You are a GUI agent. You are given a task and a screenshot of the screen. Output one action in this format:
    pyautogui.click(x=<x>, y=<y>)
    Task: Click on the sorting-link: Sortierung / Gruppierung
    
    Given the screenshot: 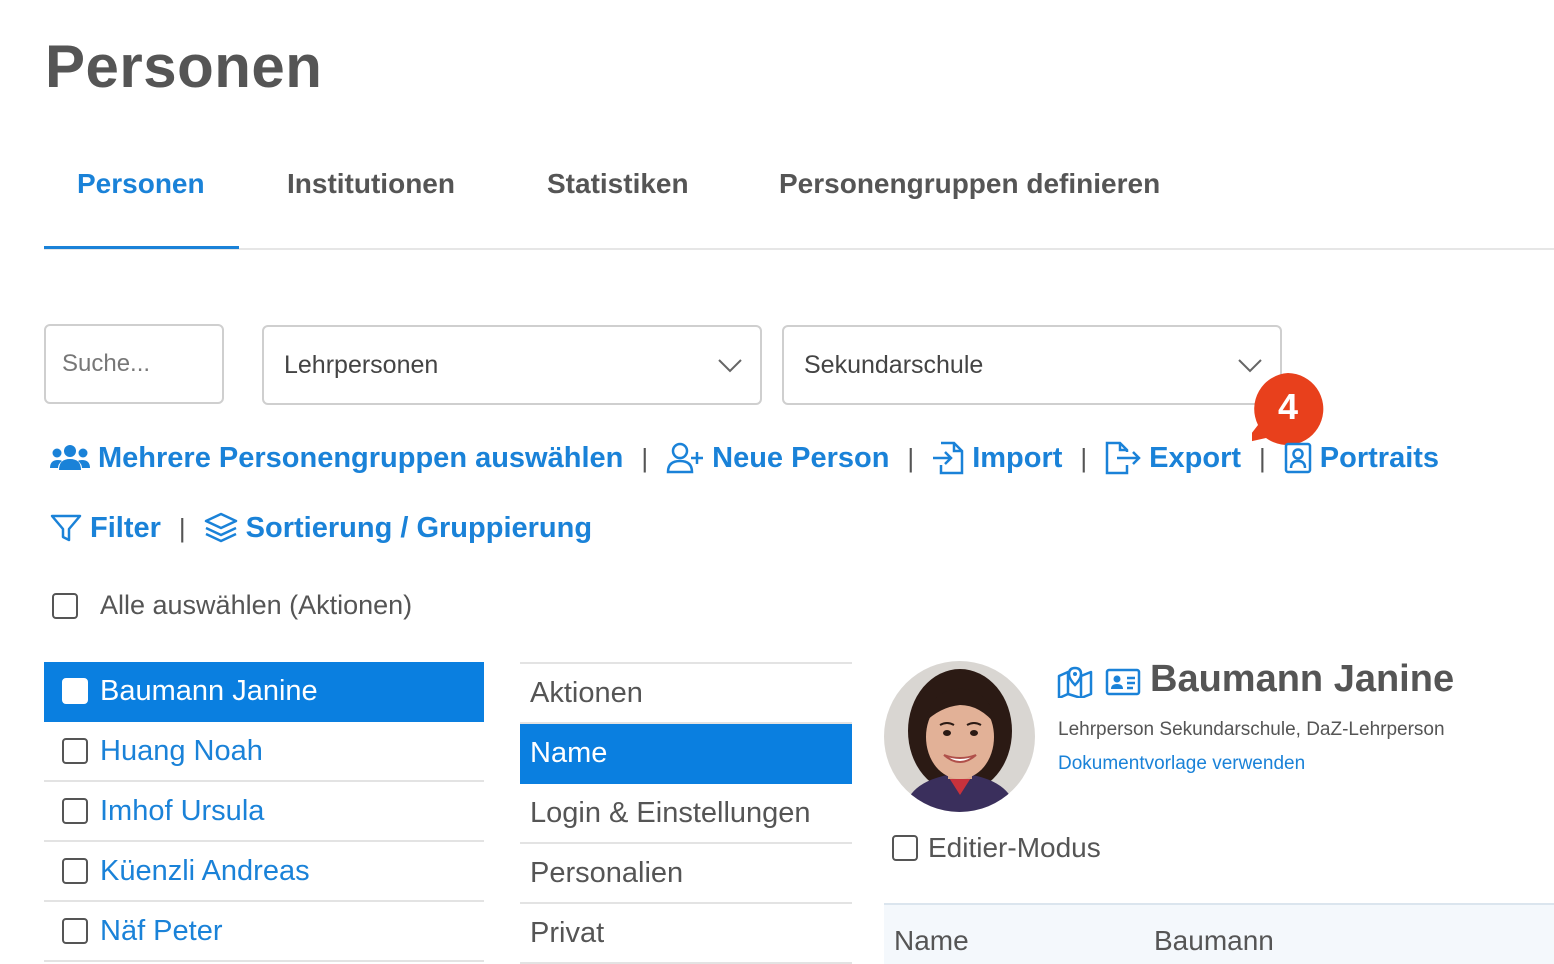 What is the action you would take?
    pyautogui.click(x=398, y=528)
    